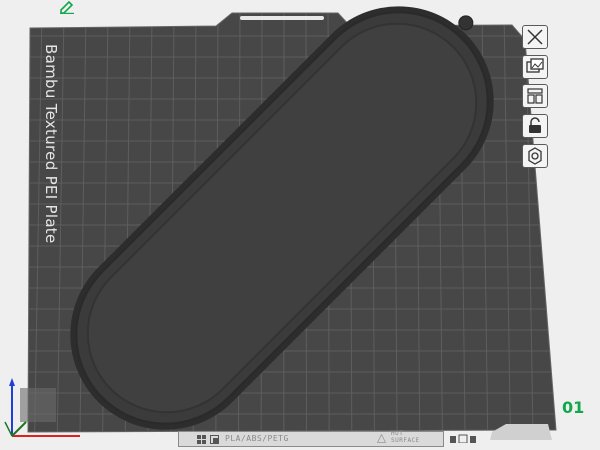 This screenshot has height=450, width=600. What do you see at coordinates (381, 438) in the screenshot?
I see `warning-icon` at bounding box center [381, 438].